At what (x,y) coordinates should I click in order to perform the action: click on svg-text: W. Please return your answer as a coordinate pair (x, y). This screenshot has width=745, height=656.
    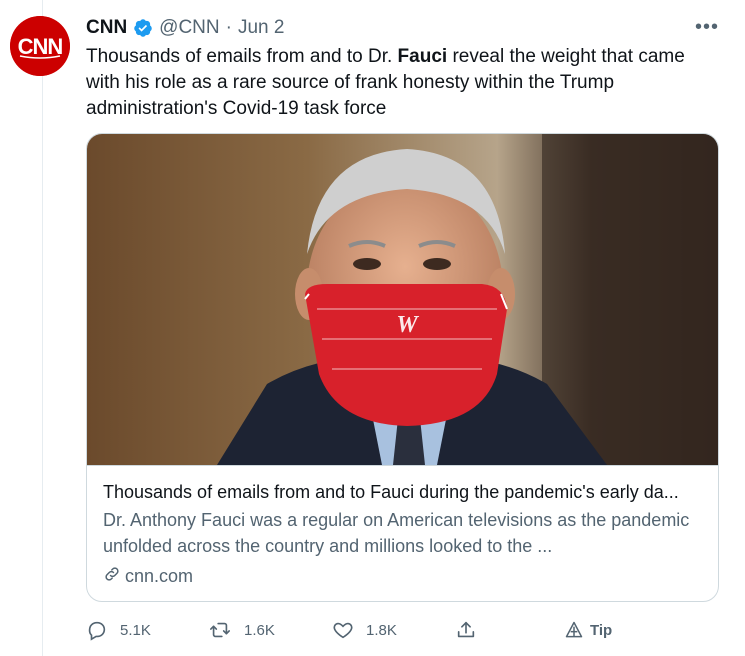
    Looking at the image, I should click on (407, 325).